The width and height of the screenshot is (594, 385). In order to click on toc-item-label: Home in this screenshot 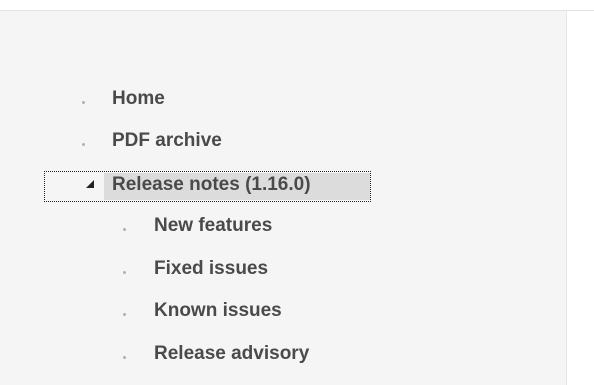, I will do `click(138, 98)`.